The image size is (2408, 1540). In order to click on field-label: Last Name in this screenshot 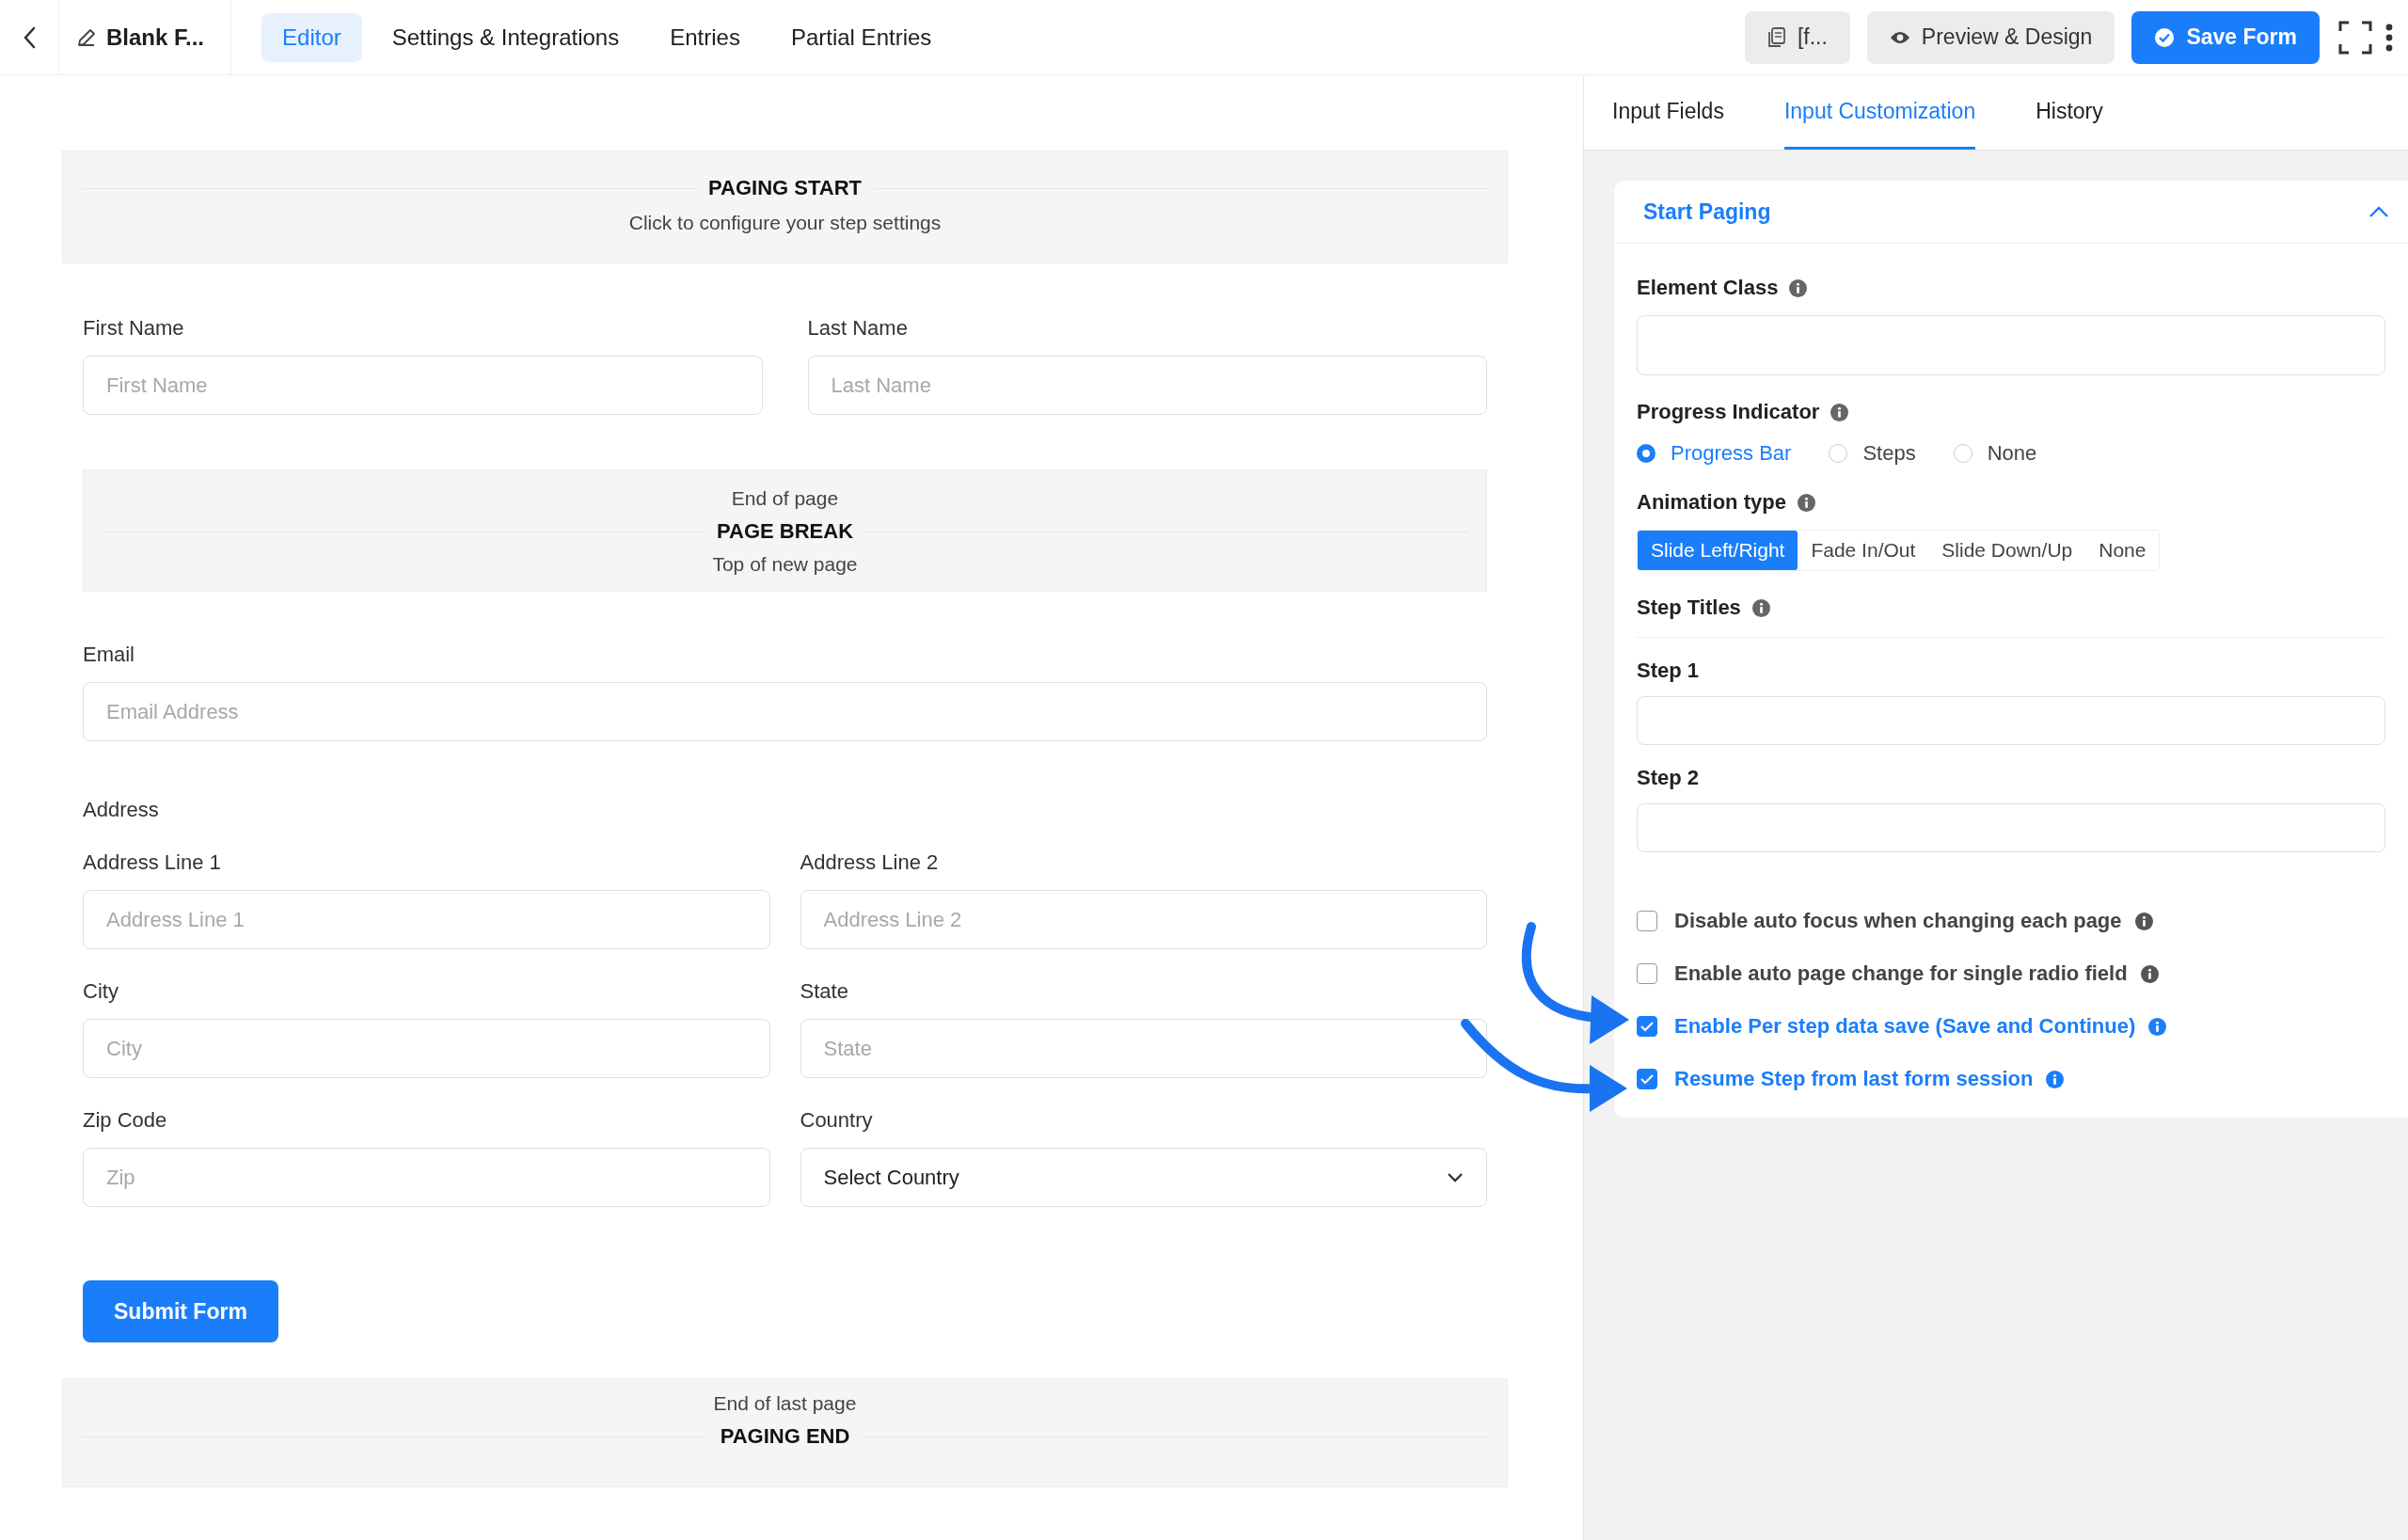, I will do `click(858, 328)`.